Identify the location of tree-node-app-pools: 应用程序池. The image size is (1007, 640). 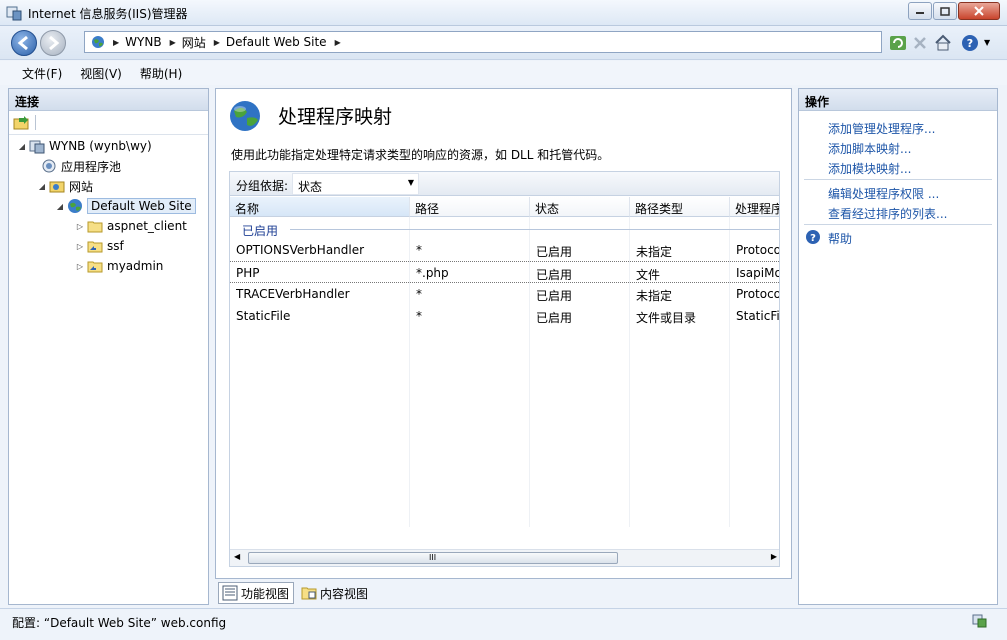
(81, 166).